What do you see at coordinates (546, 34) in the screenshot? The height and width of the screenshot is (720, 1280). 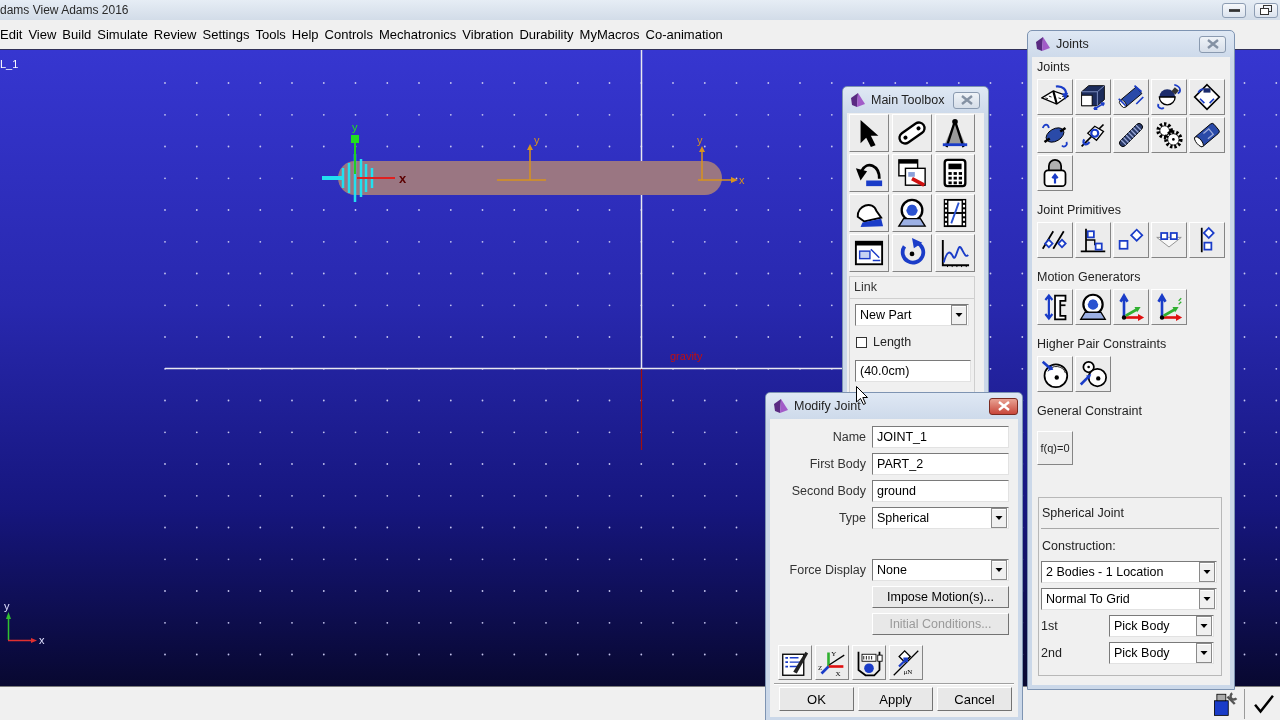 I see `menu-item: Durability` at bounding box center [546, 34].